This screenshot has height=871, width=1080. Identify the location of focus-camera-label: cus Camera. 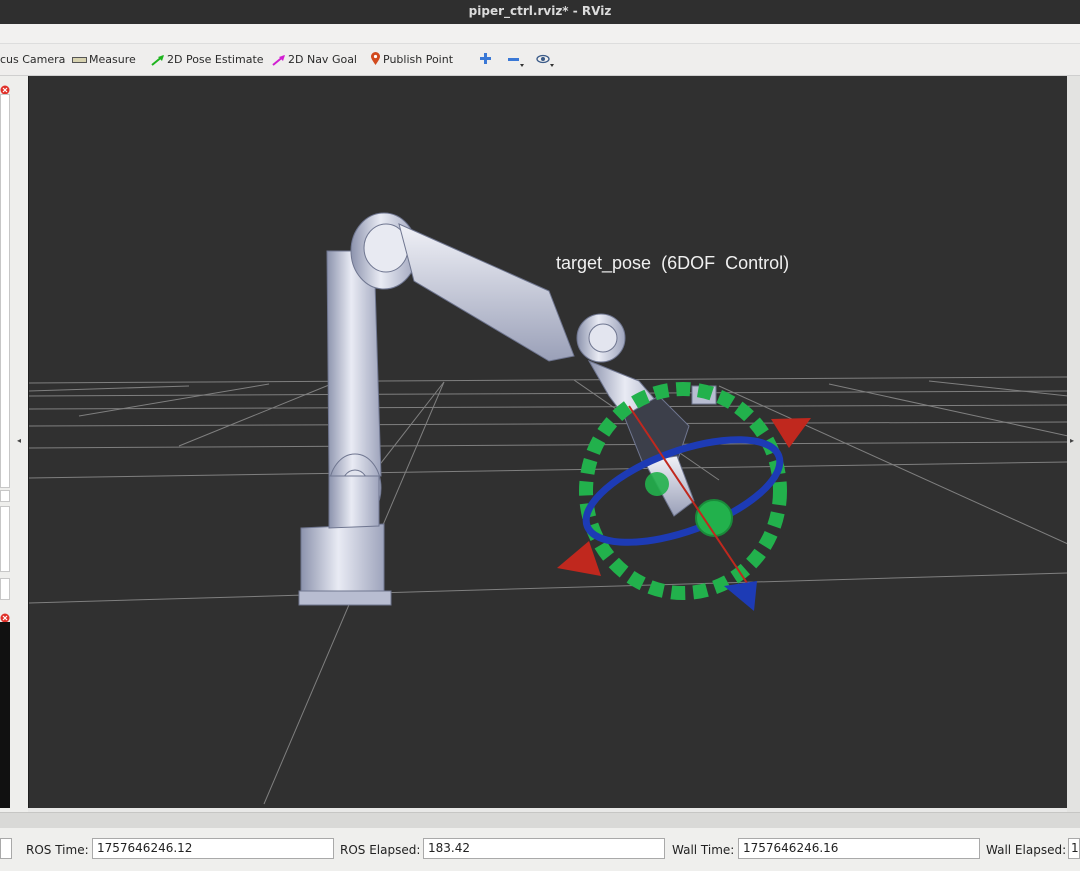
(33, 59).